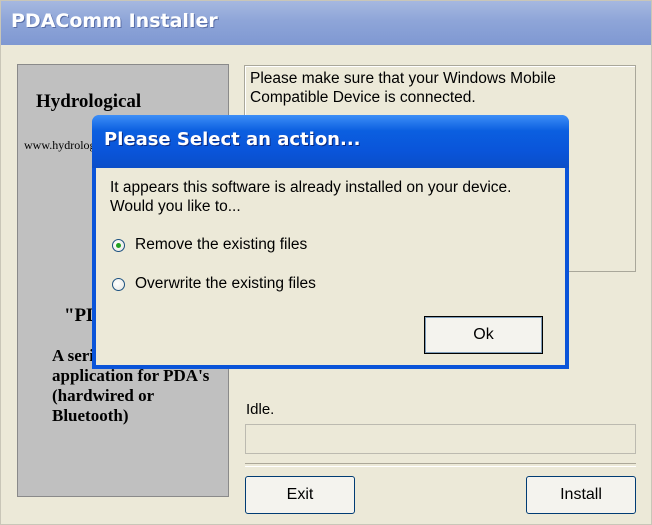  What do you see at coordinates (326, 23) in the screenshot?
I see `window-titlebar: PDAComm Installer` at bounding box center [326, 23].